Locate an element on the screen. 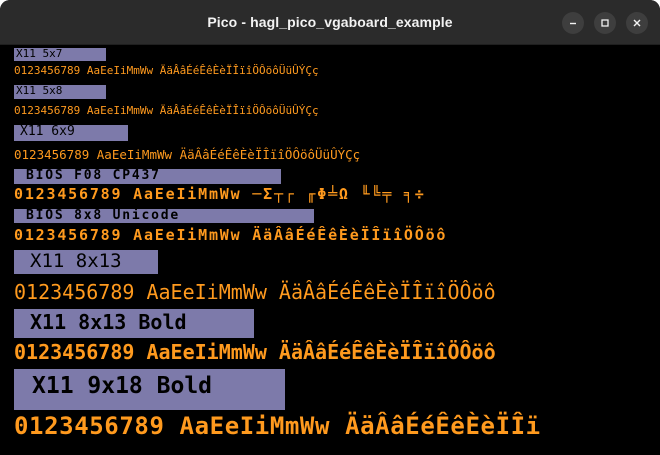  window-title: Pico - hagl_pico_vgaboard_example is located at coordinates (330, 22).